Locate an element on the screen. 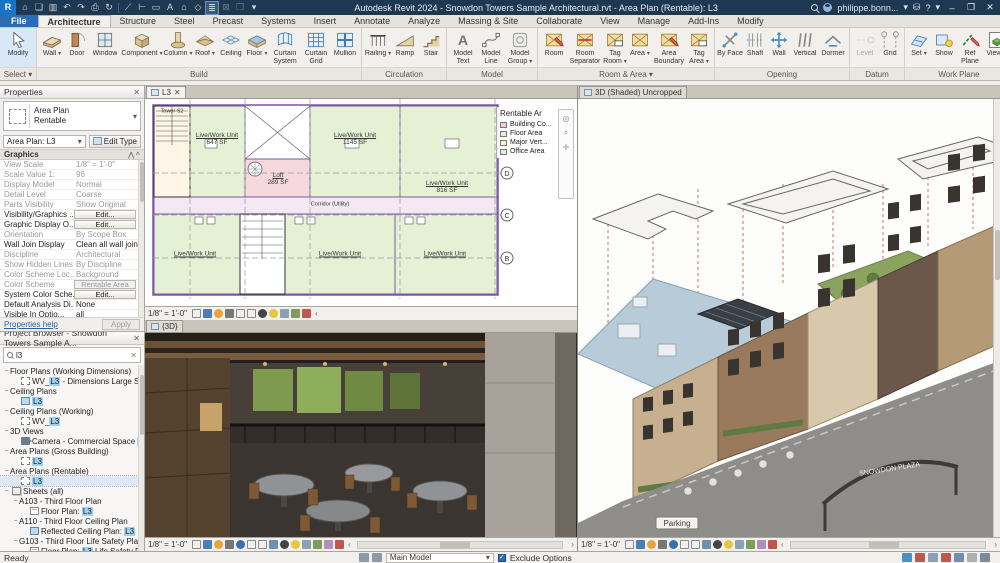 This screenshot has height=563, width=1000. apply-button: Apply is located at coordinates (121, 324).